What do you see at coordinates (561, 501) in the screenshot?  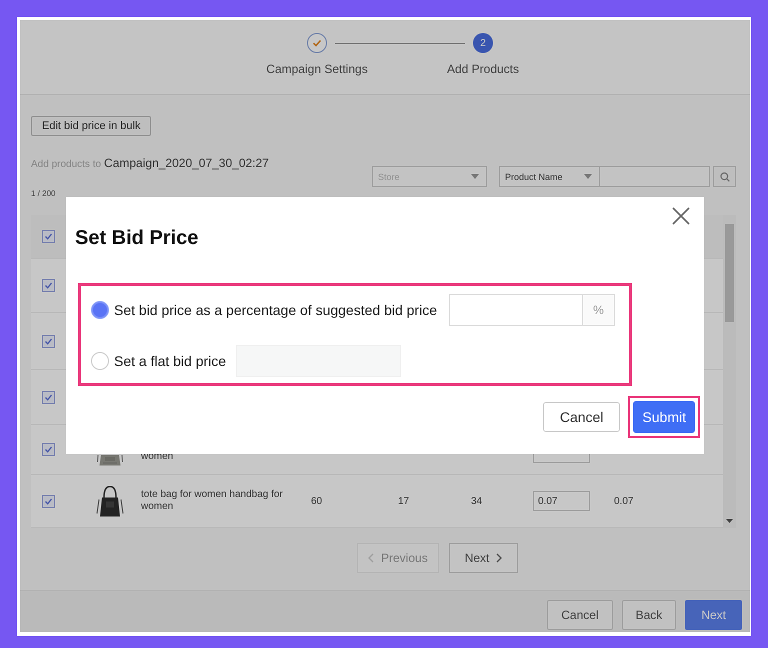 I see `bid-input: 0.07` at bounding box center [561, 501].